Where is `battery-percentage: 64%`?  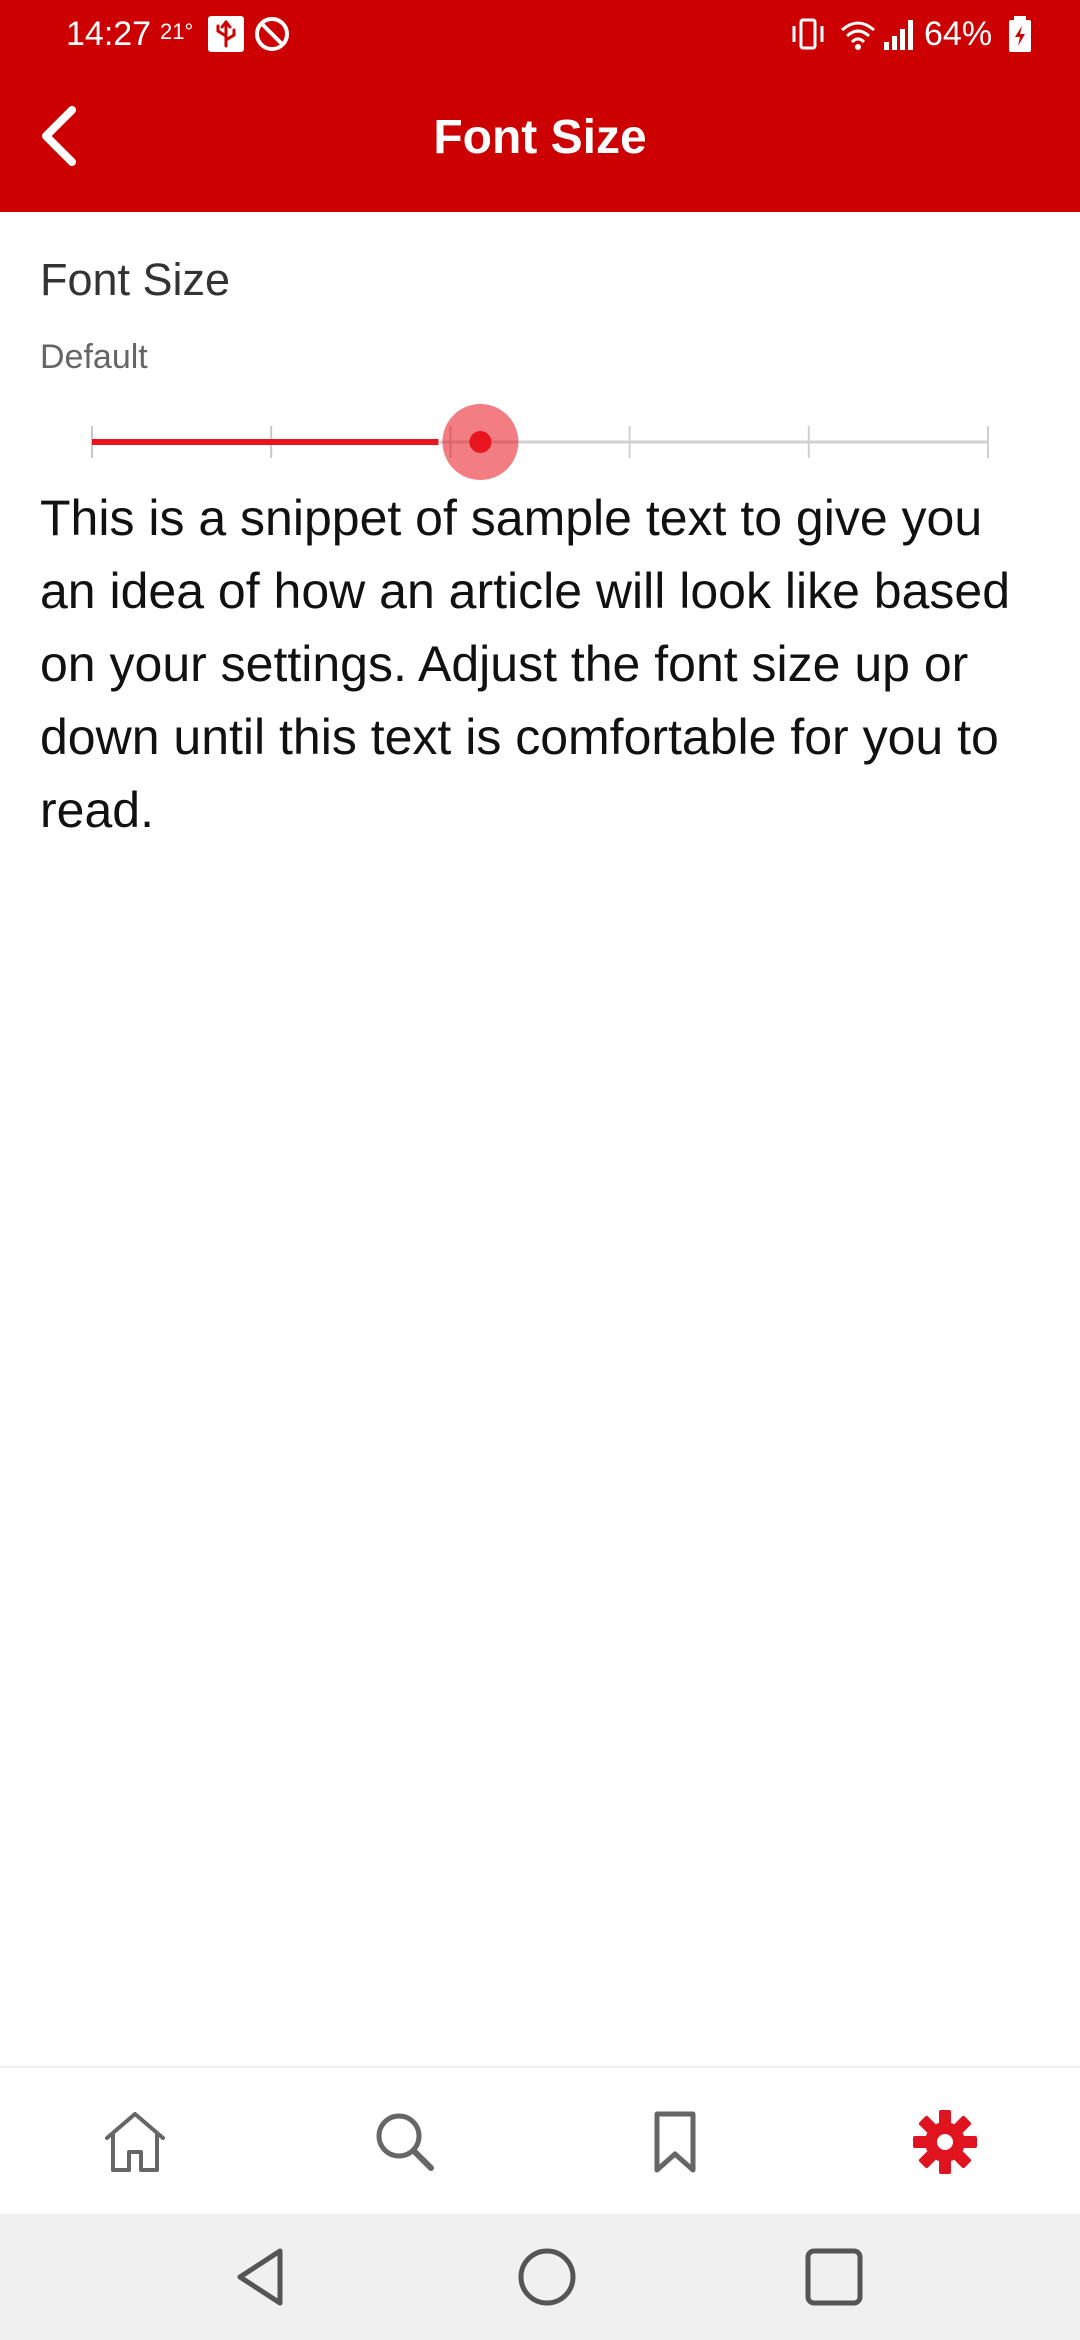
battery-percentage: 64% is located at coordinates (958, 34).